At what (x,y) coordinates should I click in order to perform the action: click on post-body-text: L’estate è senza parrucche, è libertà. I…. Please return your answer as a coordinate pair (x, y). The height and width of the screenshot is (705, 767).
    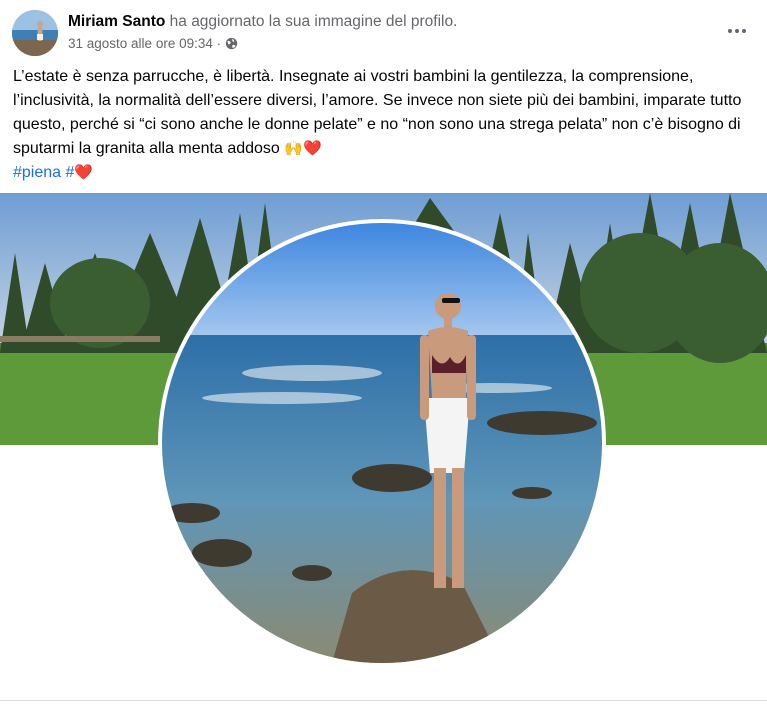
    Looking at the image, I should click on (385, 113).